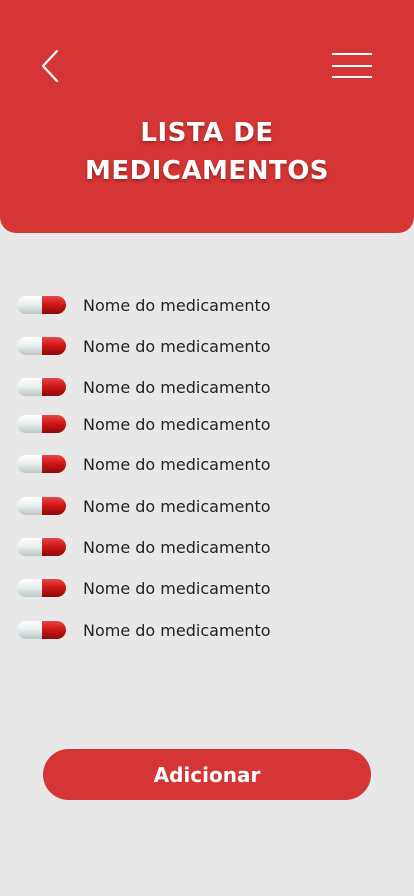  I want to click on menu-button, so click(352, 66).